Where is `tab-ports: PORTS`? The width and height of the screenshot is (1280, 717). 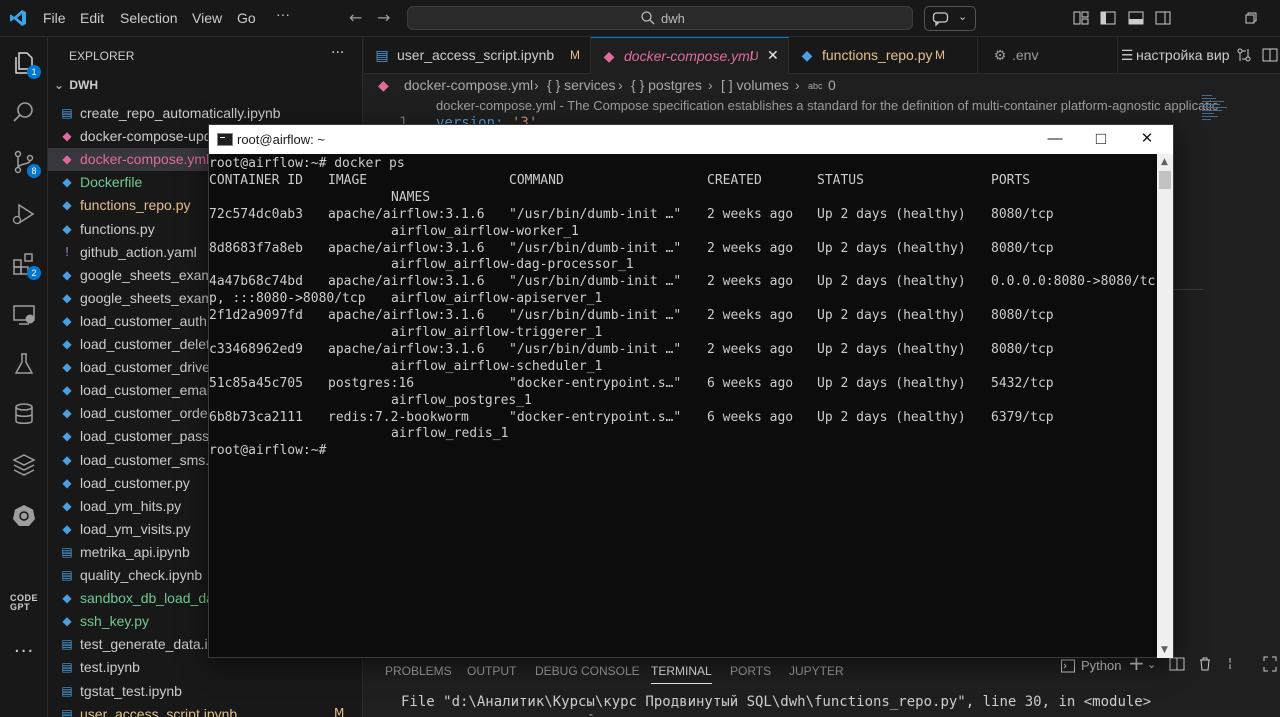 tab-ports: PORTS is located at coordinates (750, 671).